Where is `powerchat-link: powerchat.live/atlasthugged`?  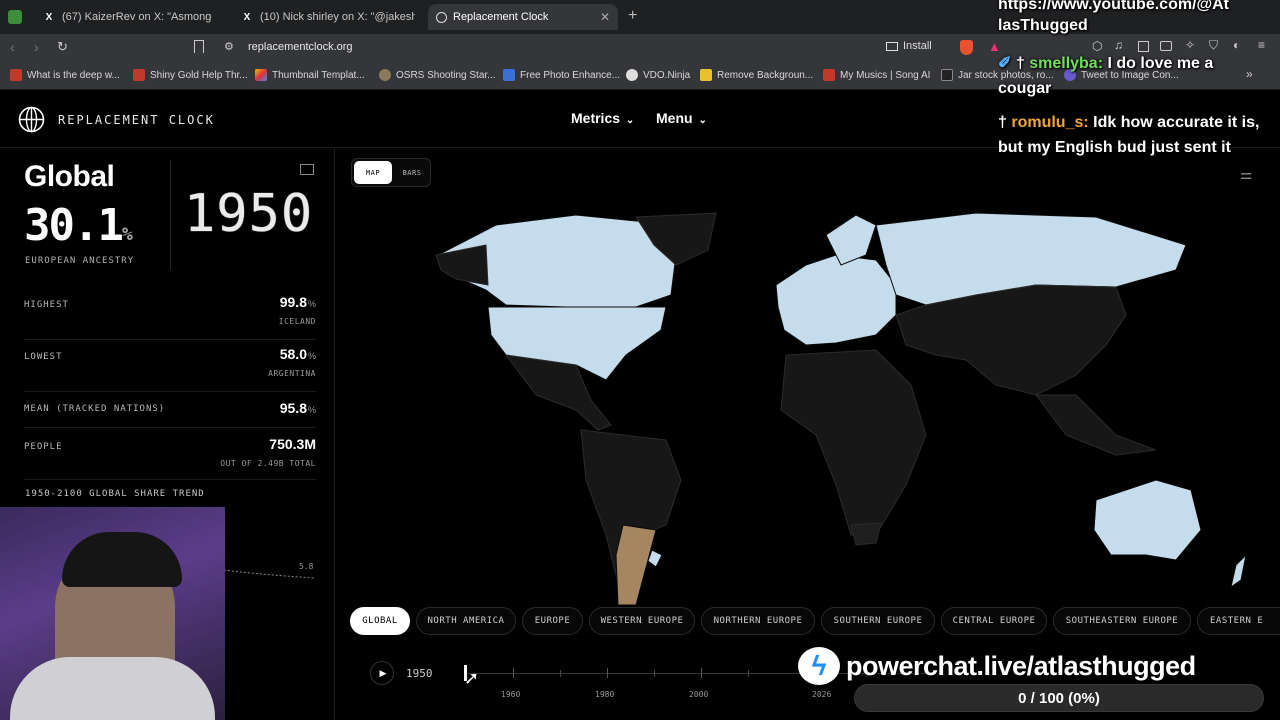 powerchat-link: powerchat.live/atlasthugged is located at coordinates (1021, 665).